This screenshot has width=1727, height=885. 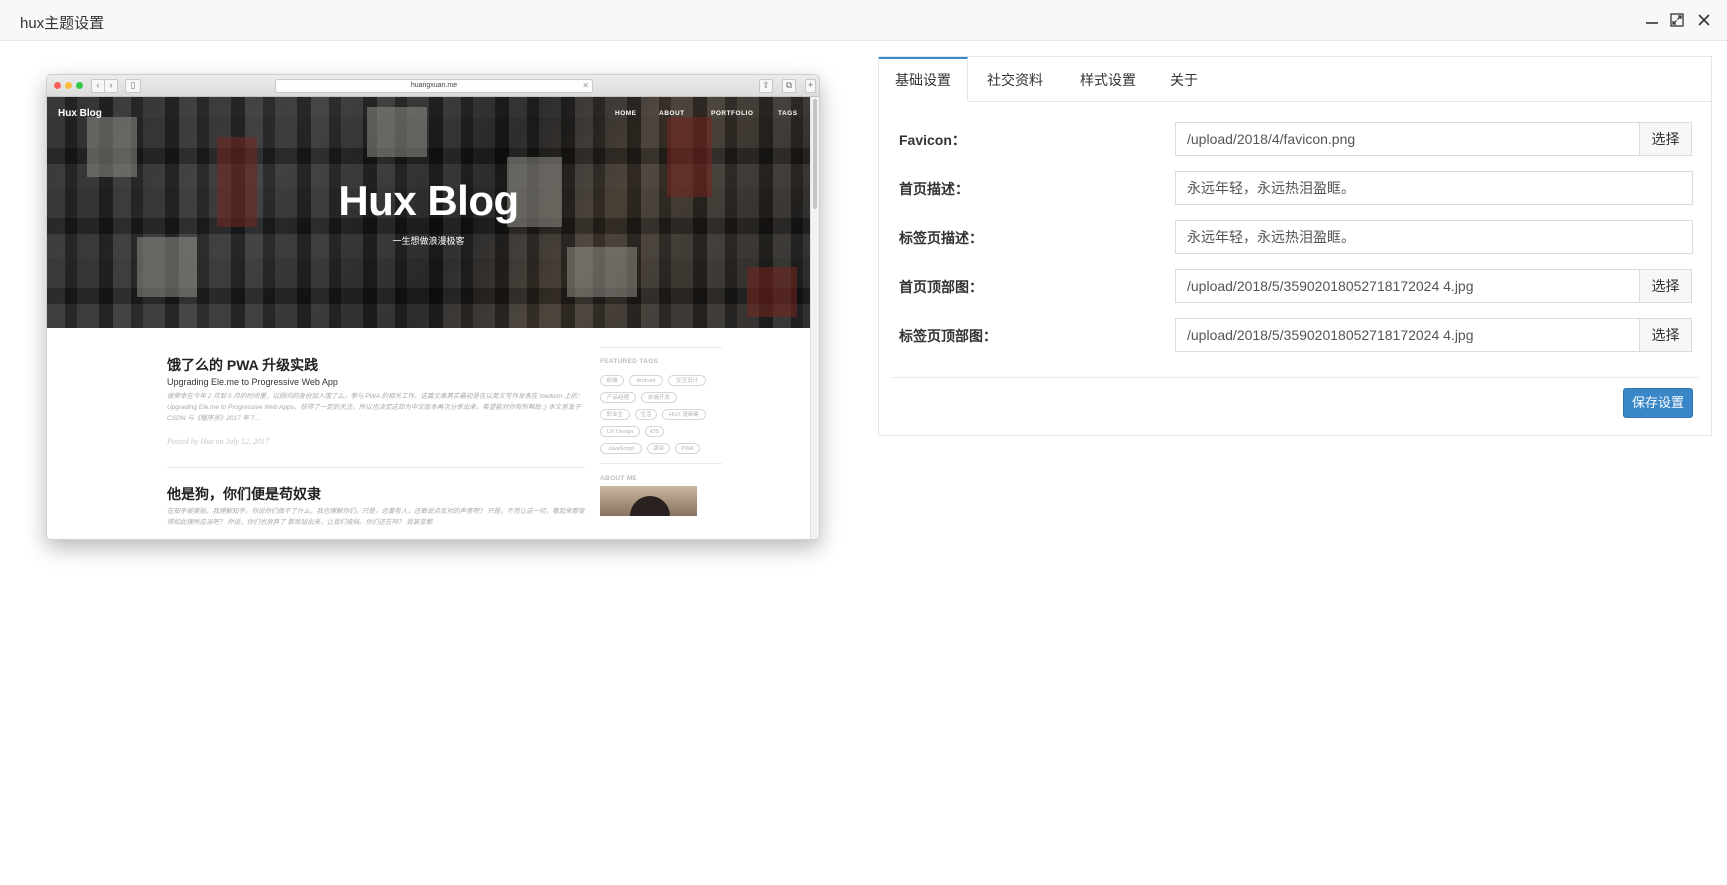 What do you see at coordinates (612, 380) in the screenshot?
I see `tag-chip: 前端` at bounding box center [612, 380].